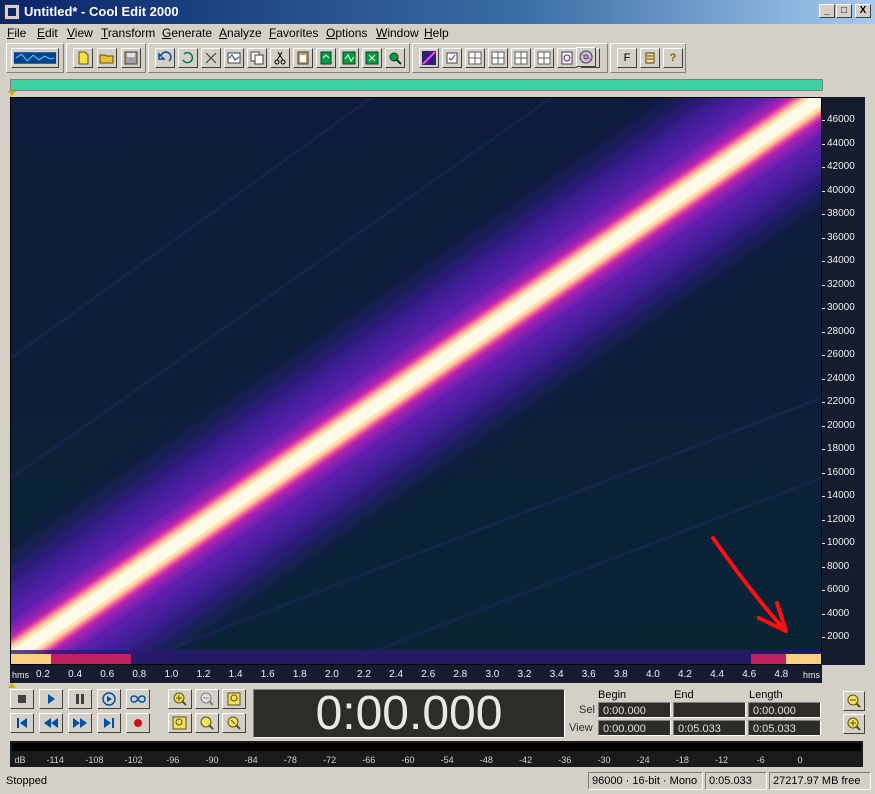 The image size is (875, 794). I want to click on pause-icon, so click(80, 699).